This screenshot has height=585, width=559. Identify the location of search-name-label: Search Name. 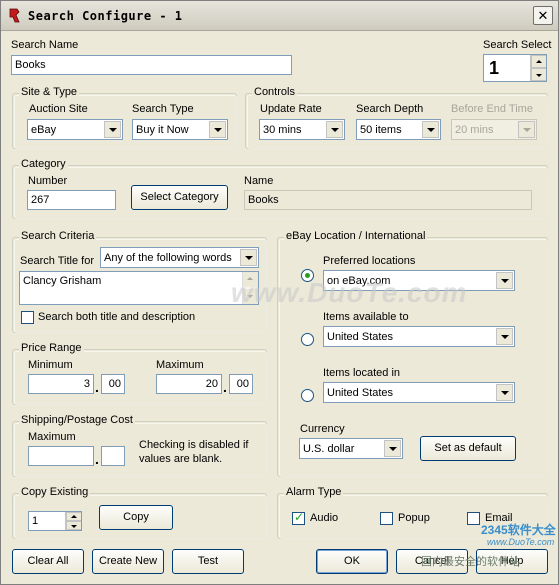
(45, 45).